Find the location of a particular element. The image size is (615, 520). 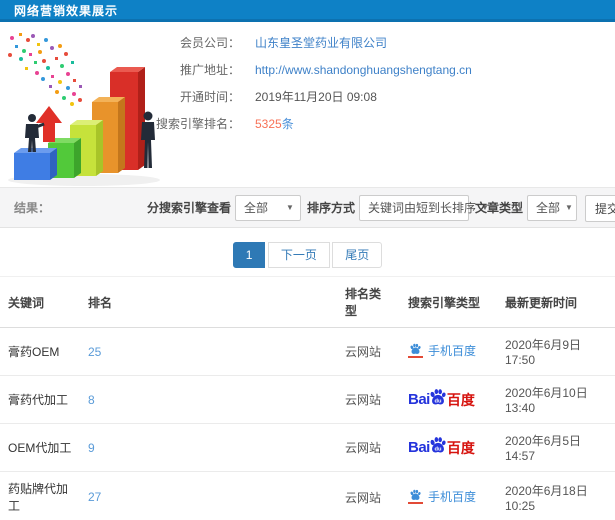

header-rank: 排名 is located at coordinates (208, 302).